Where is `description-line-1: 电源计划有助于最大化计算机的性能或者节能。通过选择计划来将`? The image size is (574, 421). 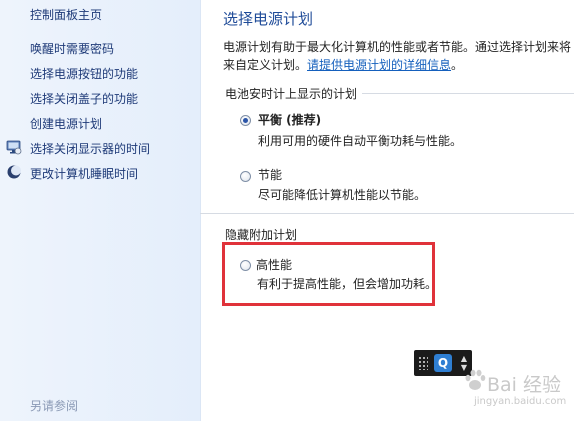 description-line-1: 电源计划有助于最大化计算机的性能或者节能。通过选择计划来将 is located at coordinates (397, 47).